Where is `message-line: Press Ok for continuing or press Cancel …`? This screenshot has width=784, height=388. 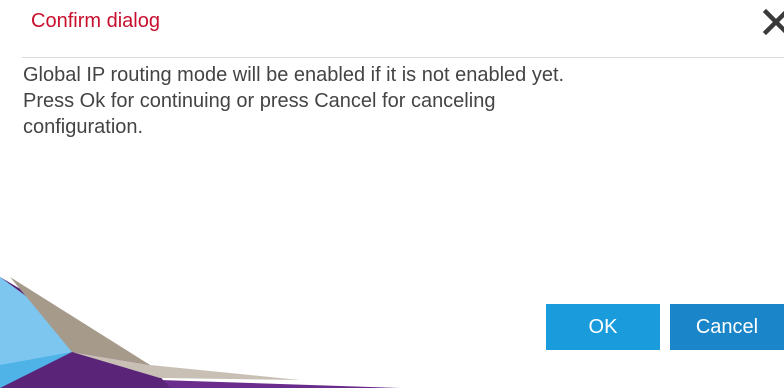
message-line: Press Ok for continuing or press Cancel … is located at coordinates (259, 101).